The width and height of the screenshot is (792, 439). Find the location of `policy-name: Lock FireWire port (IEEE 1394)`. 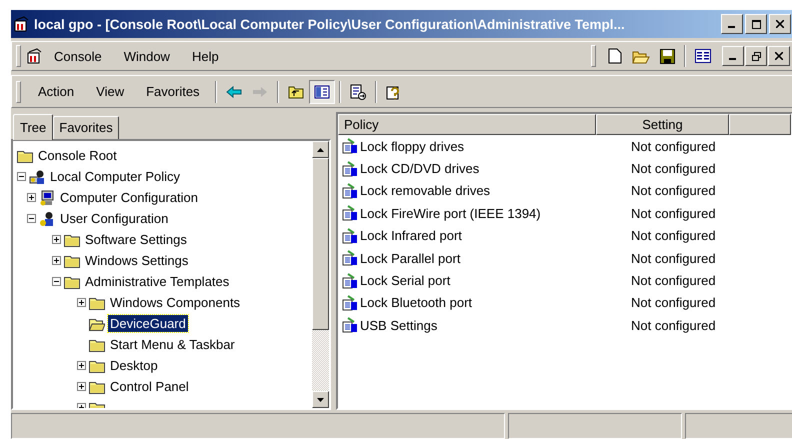

policy-name: Lock FireWire port (IEEE 1394) is located at coordinates (495, 213).